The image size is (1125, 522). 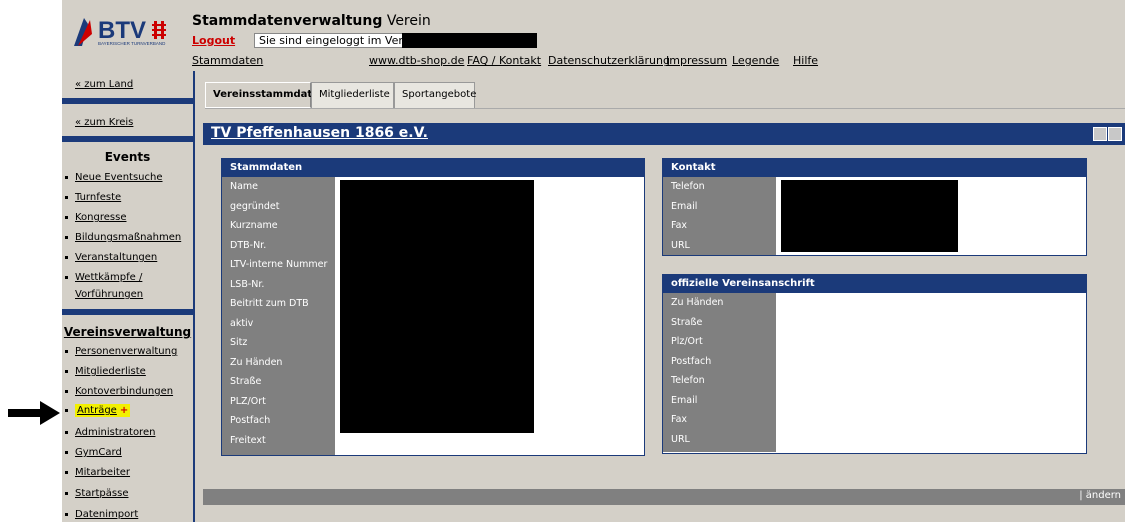 What do you see at coordinates (469, 40) in the screenshot?
I see `redacted-club-name` at bounding box center [469, 40].